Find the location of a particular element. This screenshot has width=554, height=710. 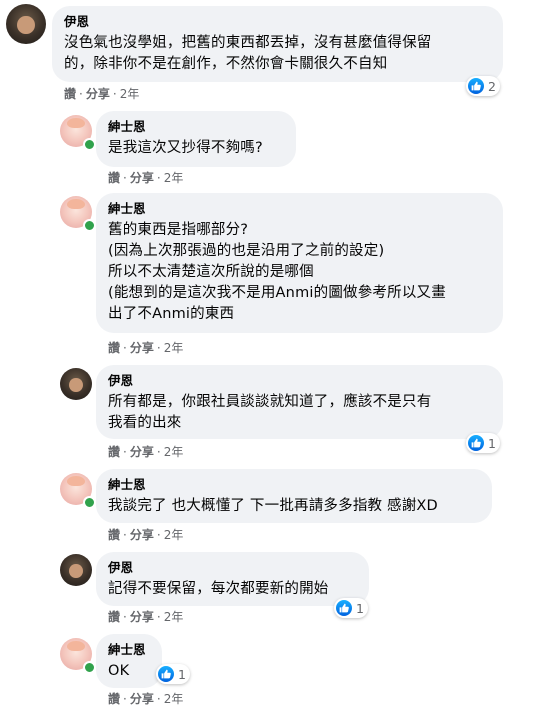

reaction-count: 2 is located at coordinates (492, 86).